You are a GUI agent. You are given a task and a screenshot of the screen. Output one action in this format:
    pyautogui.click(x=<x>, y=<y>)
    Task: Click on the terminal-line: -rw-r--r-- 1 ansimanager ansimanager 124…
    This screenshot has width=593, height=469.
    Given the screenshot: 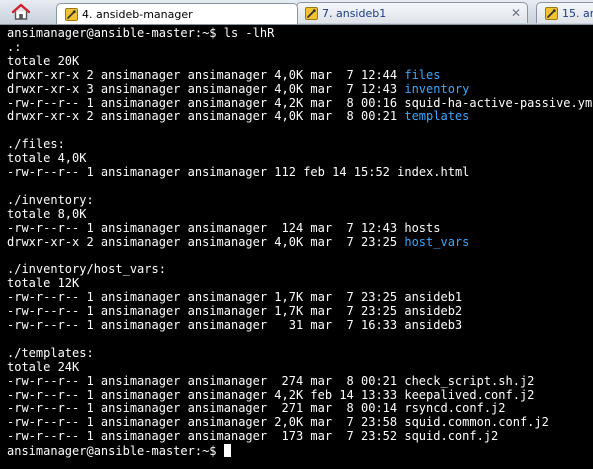 What is the action you would take?
    pyautogui.click(x=300, y=229)
    